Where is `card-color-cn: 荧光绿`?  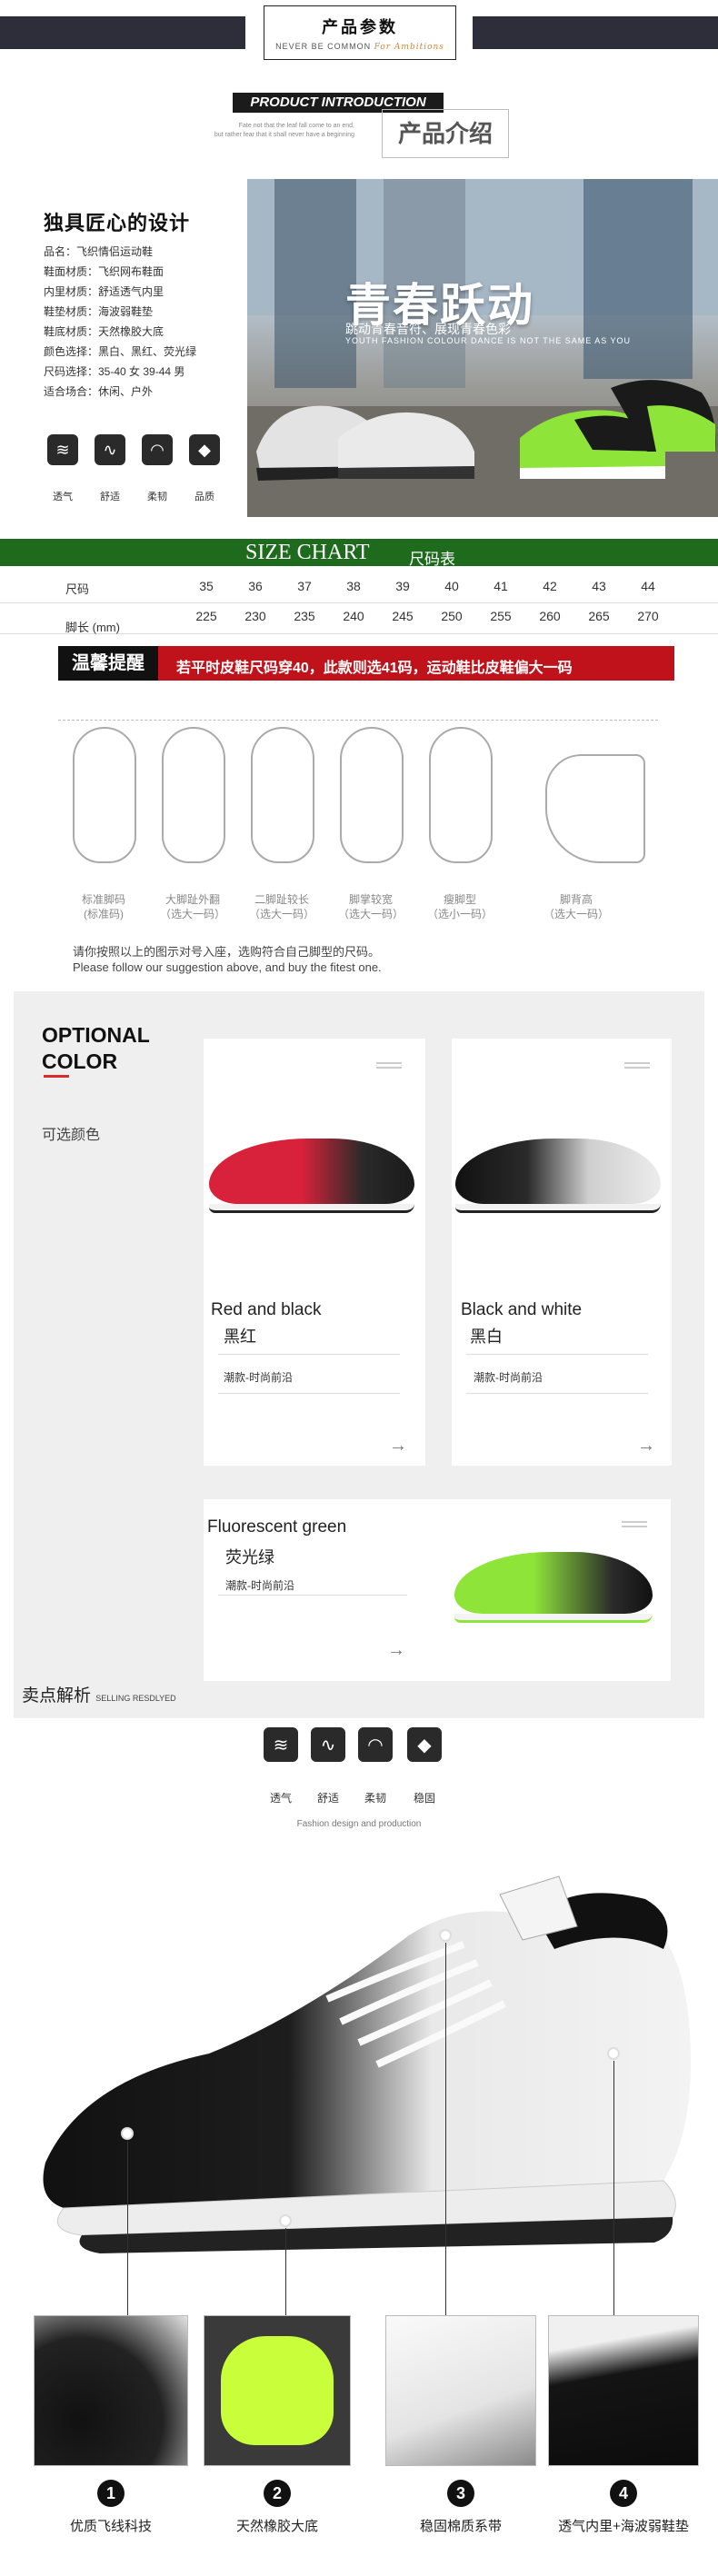
card-color-cn: 荧光绿 is located at coordinates (249, 1557).